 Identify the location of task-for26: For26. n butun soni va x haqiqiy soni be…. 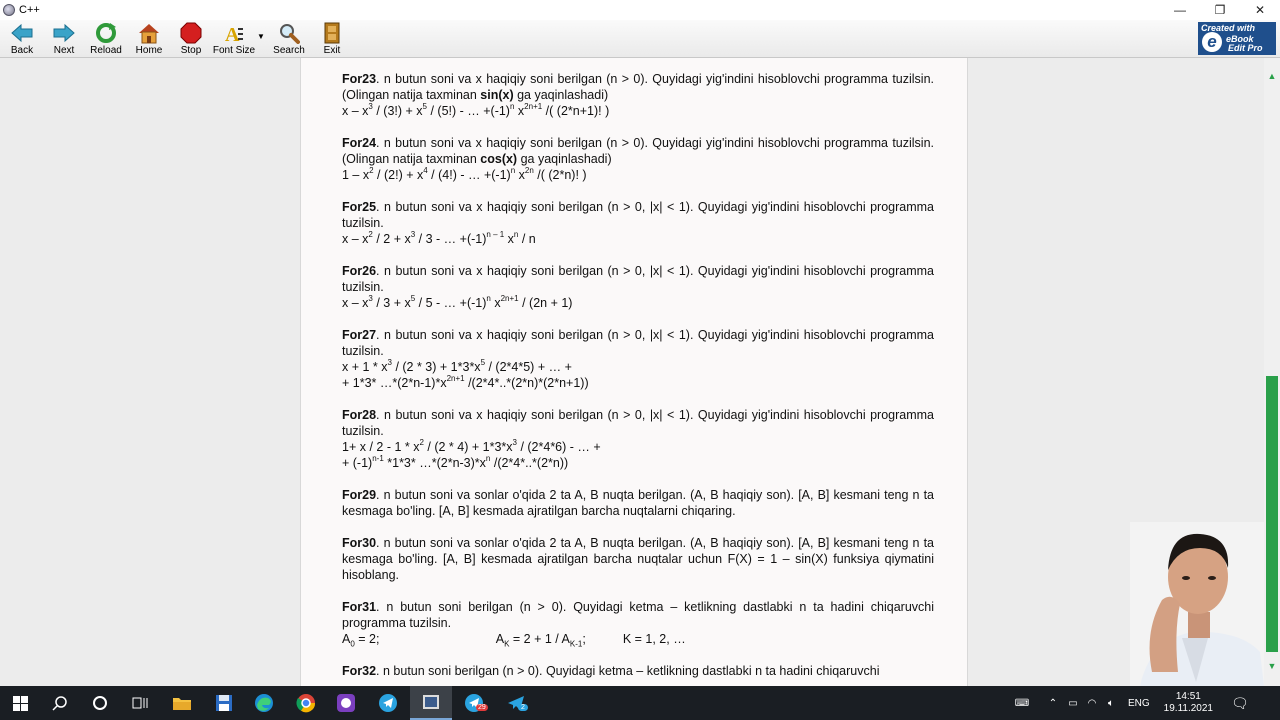
(638, 287).